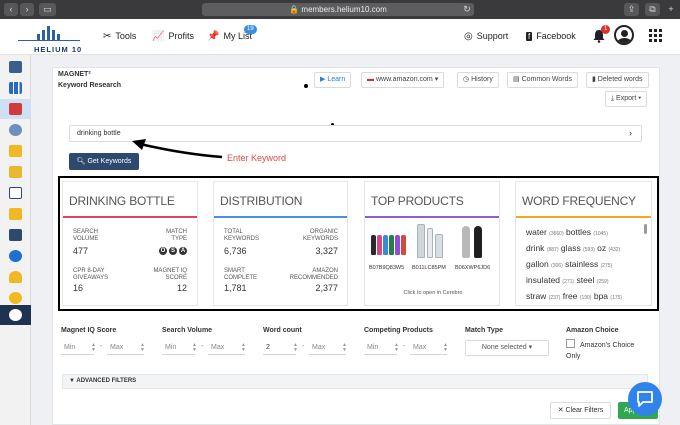 This screenshot has width=680, height=425. What do you see at coordinates (536, 232) in the screenshot?
I see `word-frequency-word: water` at bounding box center [536, 232].